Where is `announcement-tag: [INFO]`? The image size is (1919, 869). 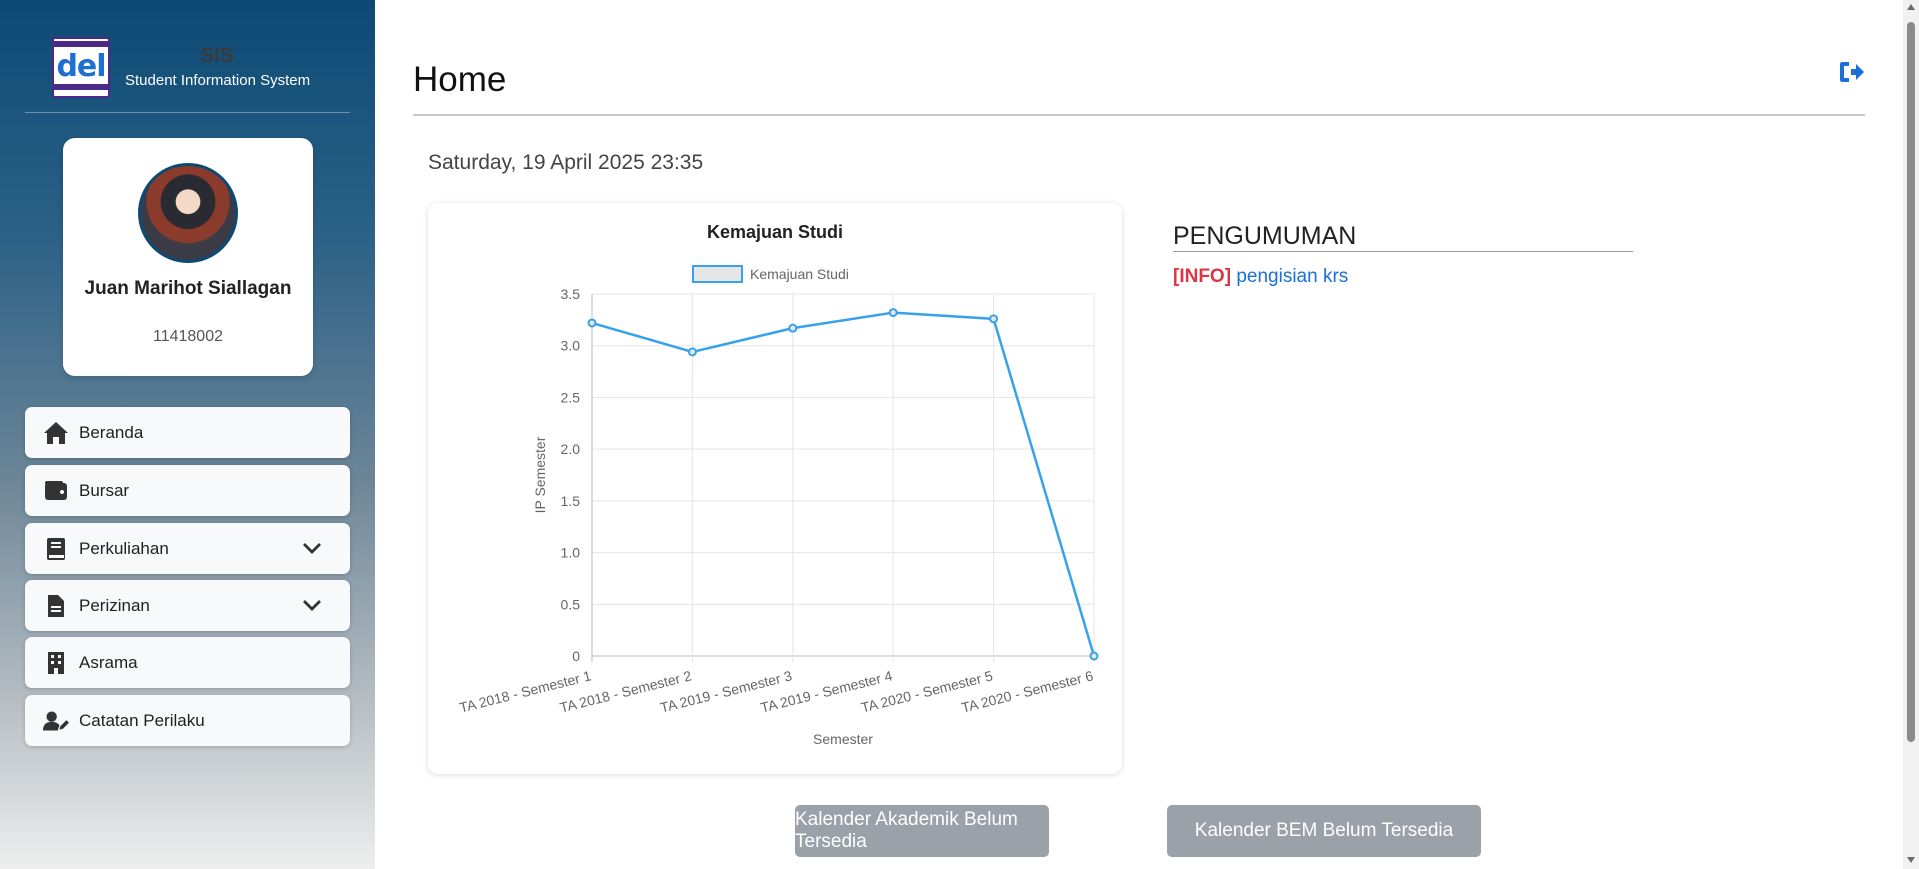 announcement-tag: [INFO] is located at coordinates (1202, 276).